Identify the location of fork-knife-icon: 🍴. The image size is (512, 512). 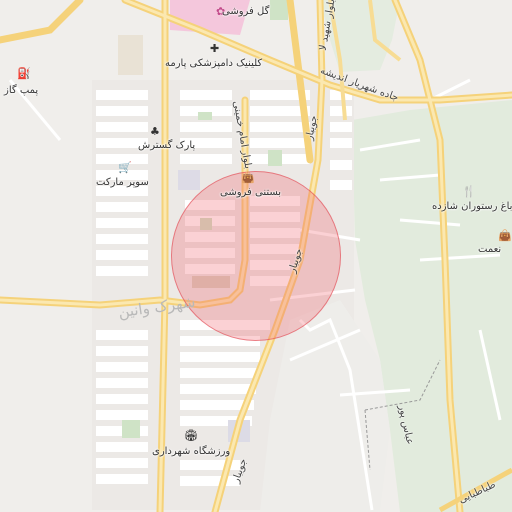
(469, 191).